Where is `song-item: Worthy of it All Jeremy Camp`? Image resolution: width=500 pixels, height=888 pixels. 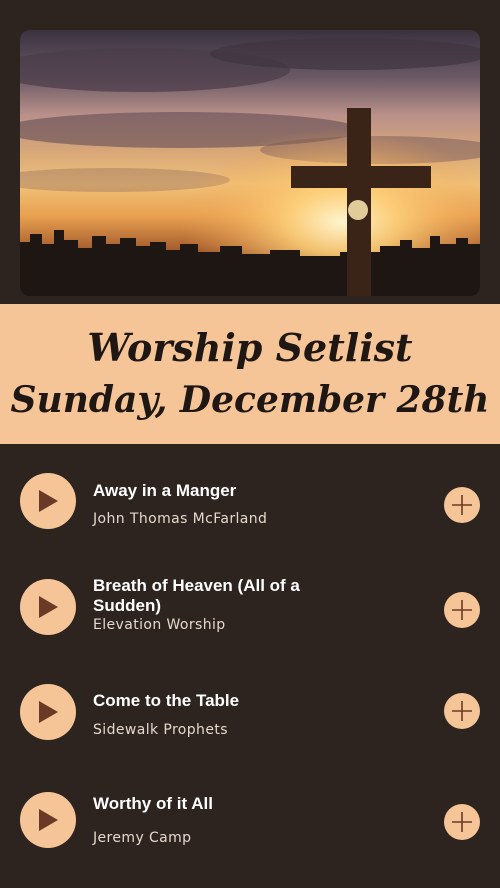 song-item: Worthy of it All Jeremy Camp is located at coordinates (250, 820).